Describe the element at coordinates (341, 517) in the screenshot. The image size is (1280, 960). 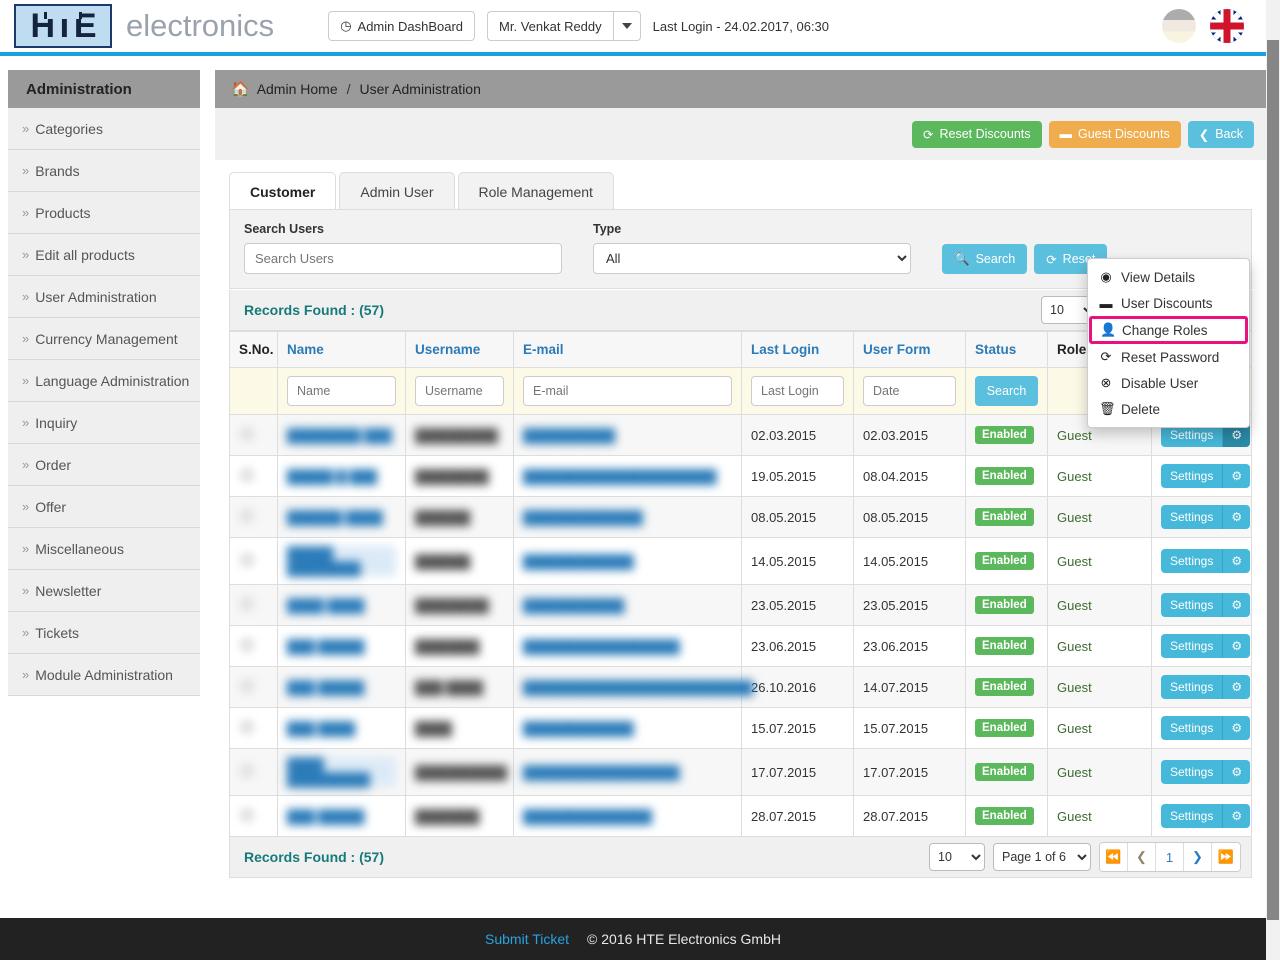
I see `cell-name: ██████ ████` at that location.